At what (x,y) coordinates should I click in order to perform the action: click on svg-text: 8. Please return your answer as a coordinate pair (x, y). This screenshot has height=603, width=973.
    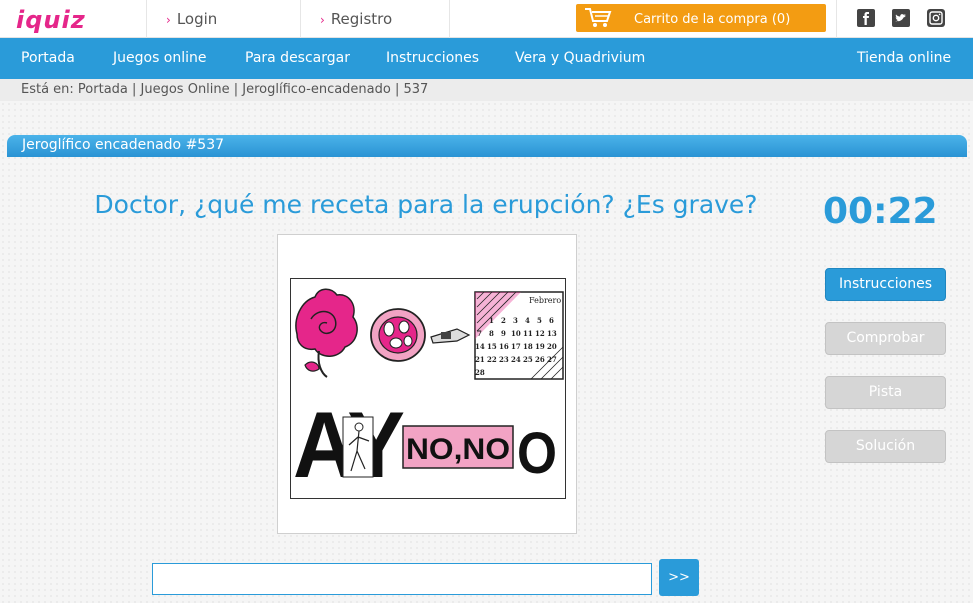
    Looking at the image, I should click on (491, 333).